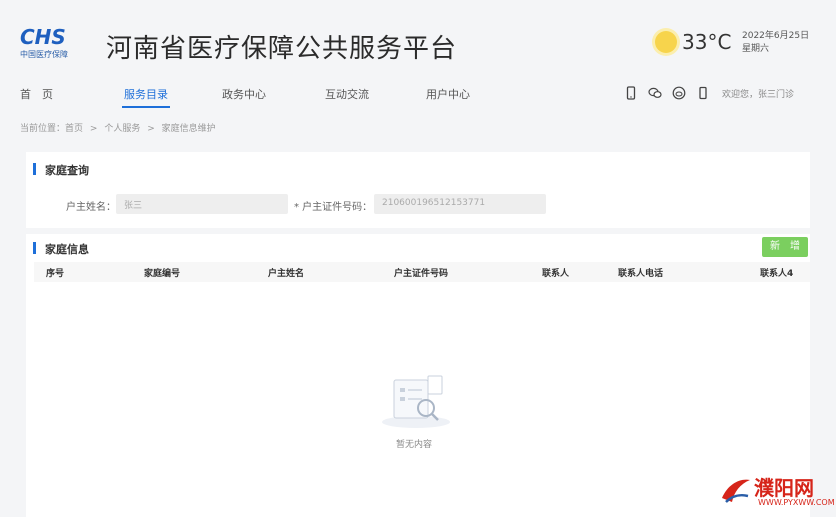  I want to click on watermark-logo-icon, so click(736, 491).